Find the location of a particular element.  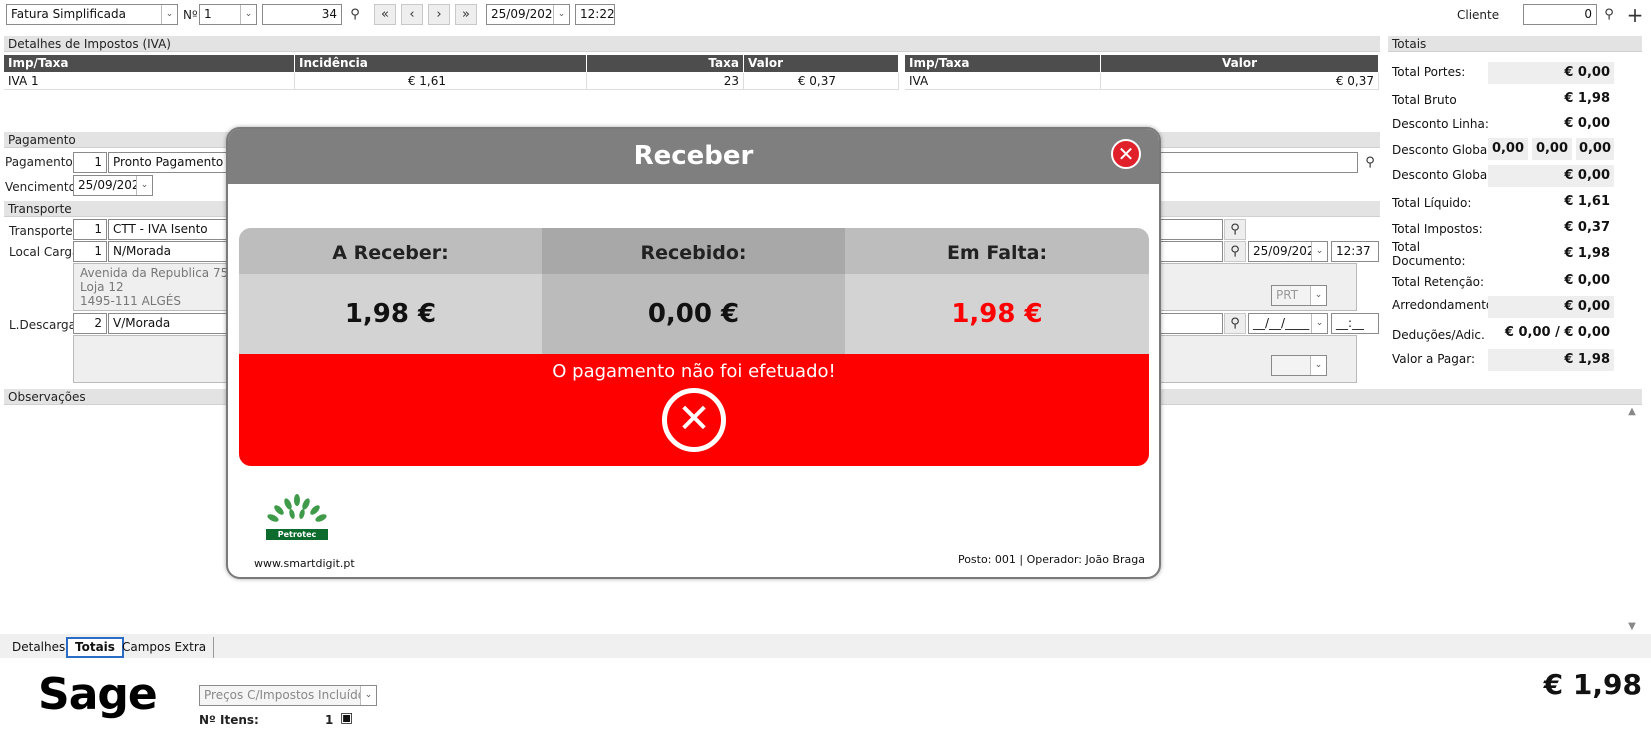

transport-label: Transporte is located at coordinates (41, 231).